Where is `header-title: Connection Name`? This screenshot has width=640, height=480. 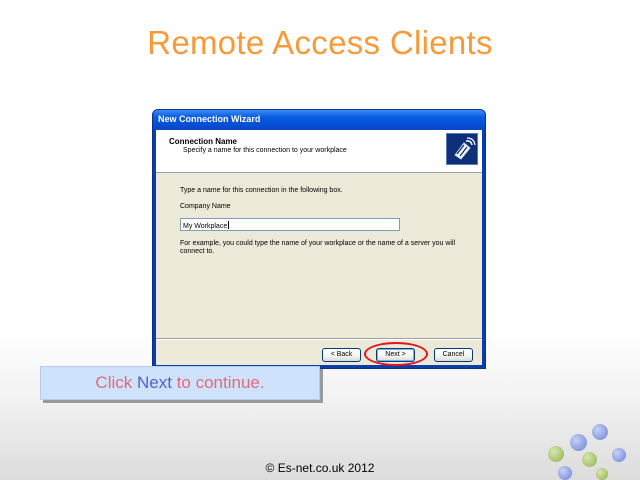 header-title: Connection Name is located at coordinates (203, 141).